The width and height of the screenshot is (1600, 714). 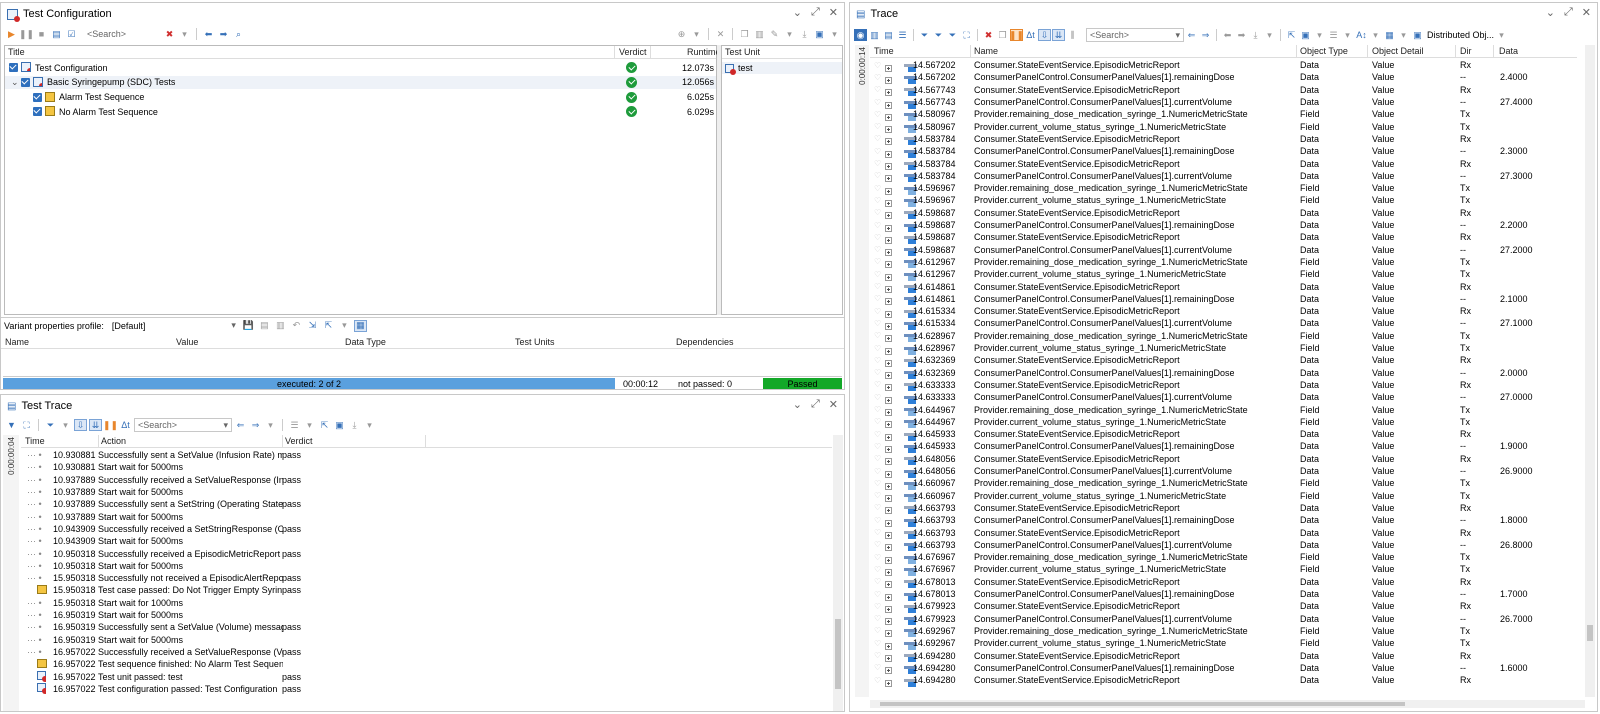 What do you see at coordinates (240, 425) in the screenshot?
I see `find-previous-icon: ⇐` at bounding box center [240, 425].